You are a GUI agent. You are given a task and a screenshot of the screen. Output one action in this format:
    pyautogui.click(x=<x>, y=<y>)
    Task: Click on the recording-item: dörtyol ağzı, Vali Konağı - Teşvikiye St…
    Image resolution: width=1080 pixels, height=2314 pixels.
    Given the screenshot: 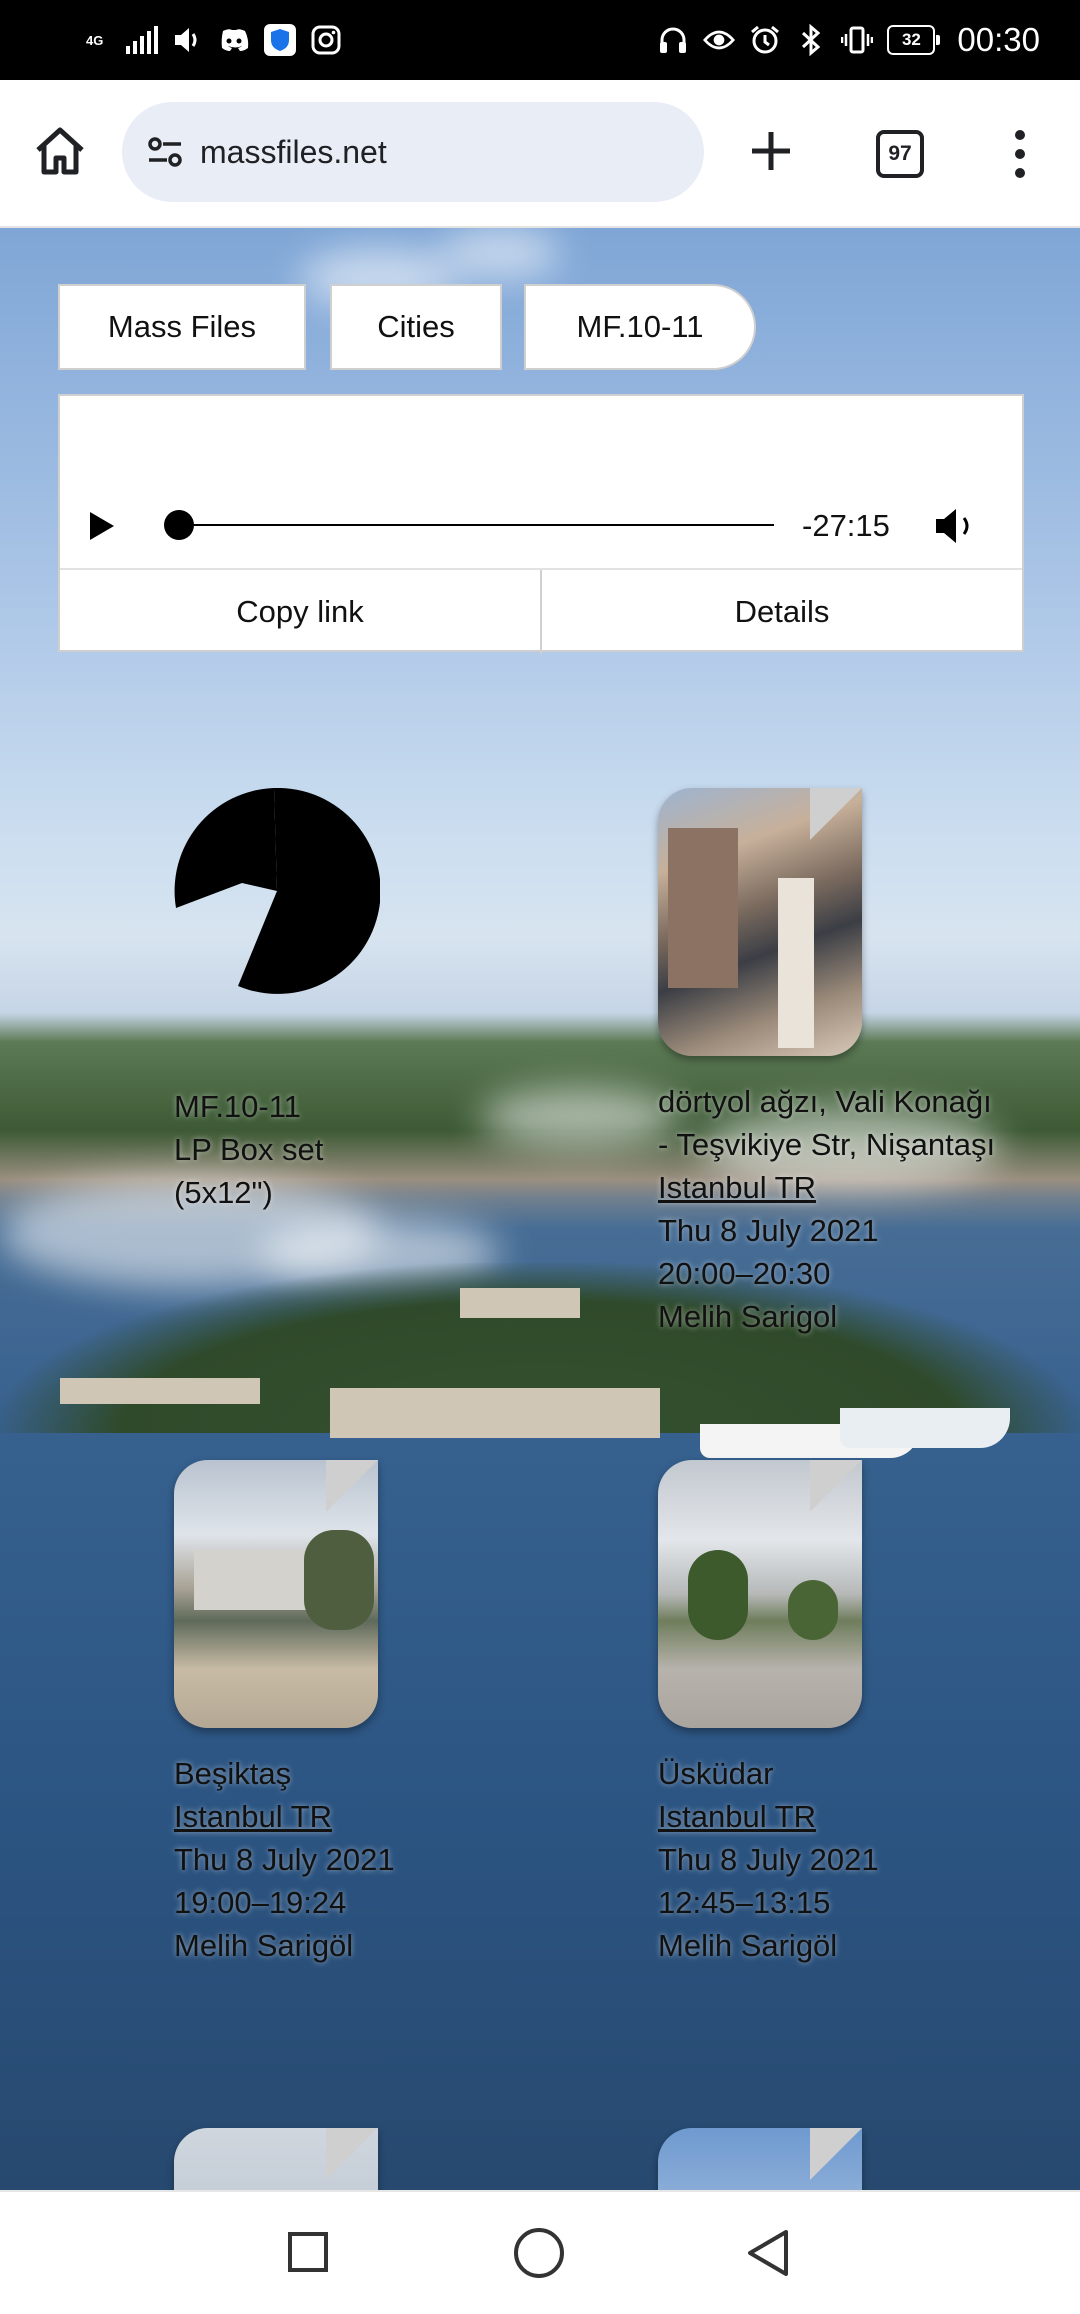 What is the action you would take?
    pyautogui.click(x=868, y=1063)
    